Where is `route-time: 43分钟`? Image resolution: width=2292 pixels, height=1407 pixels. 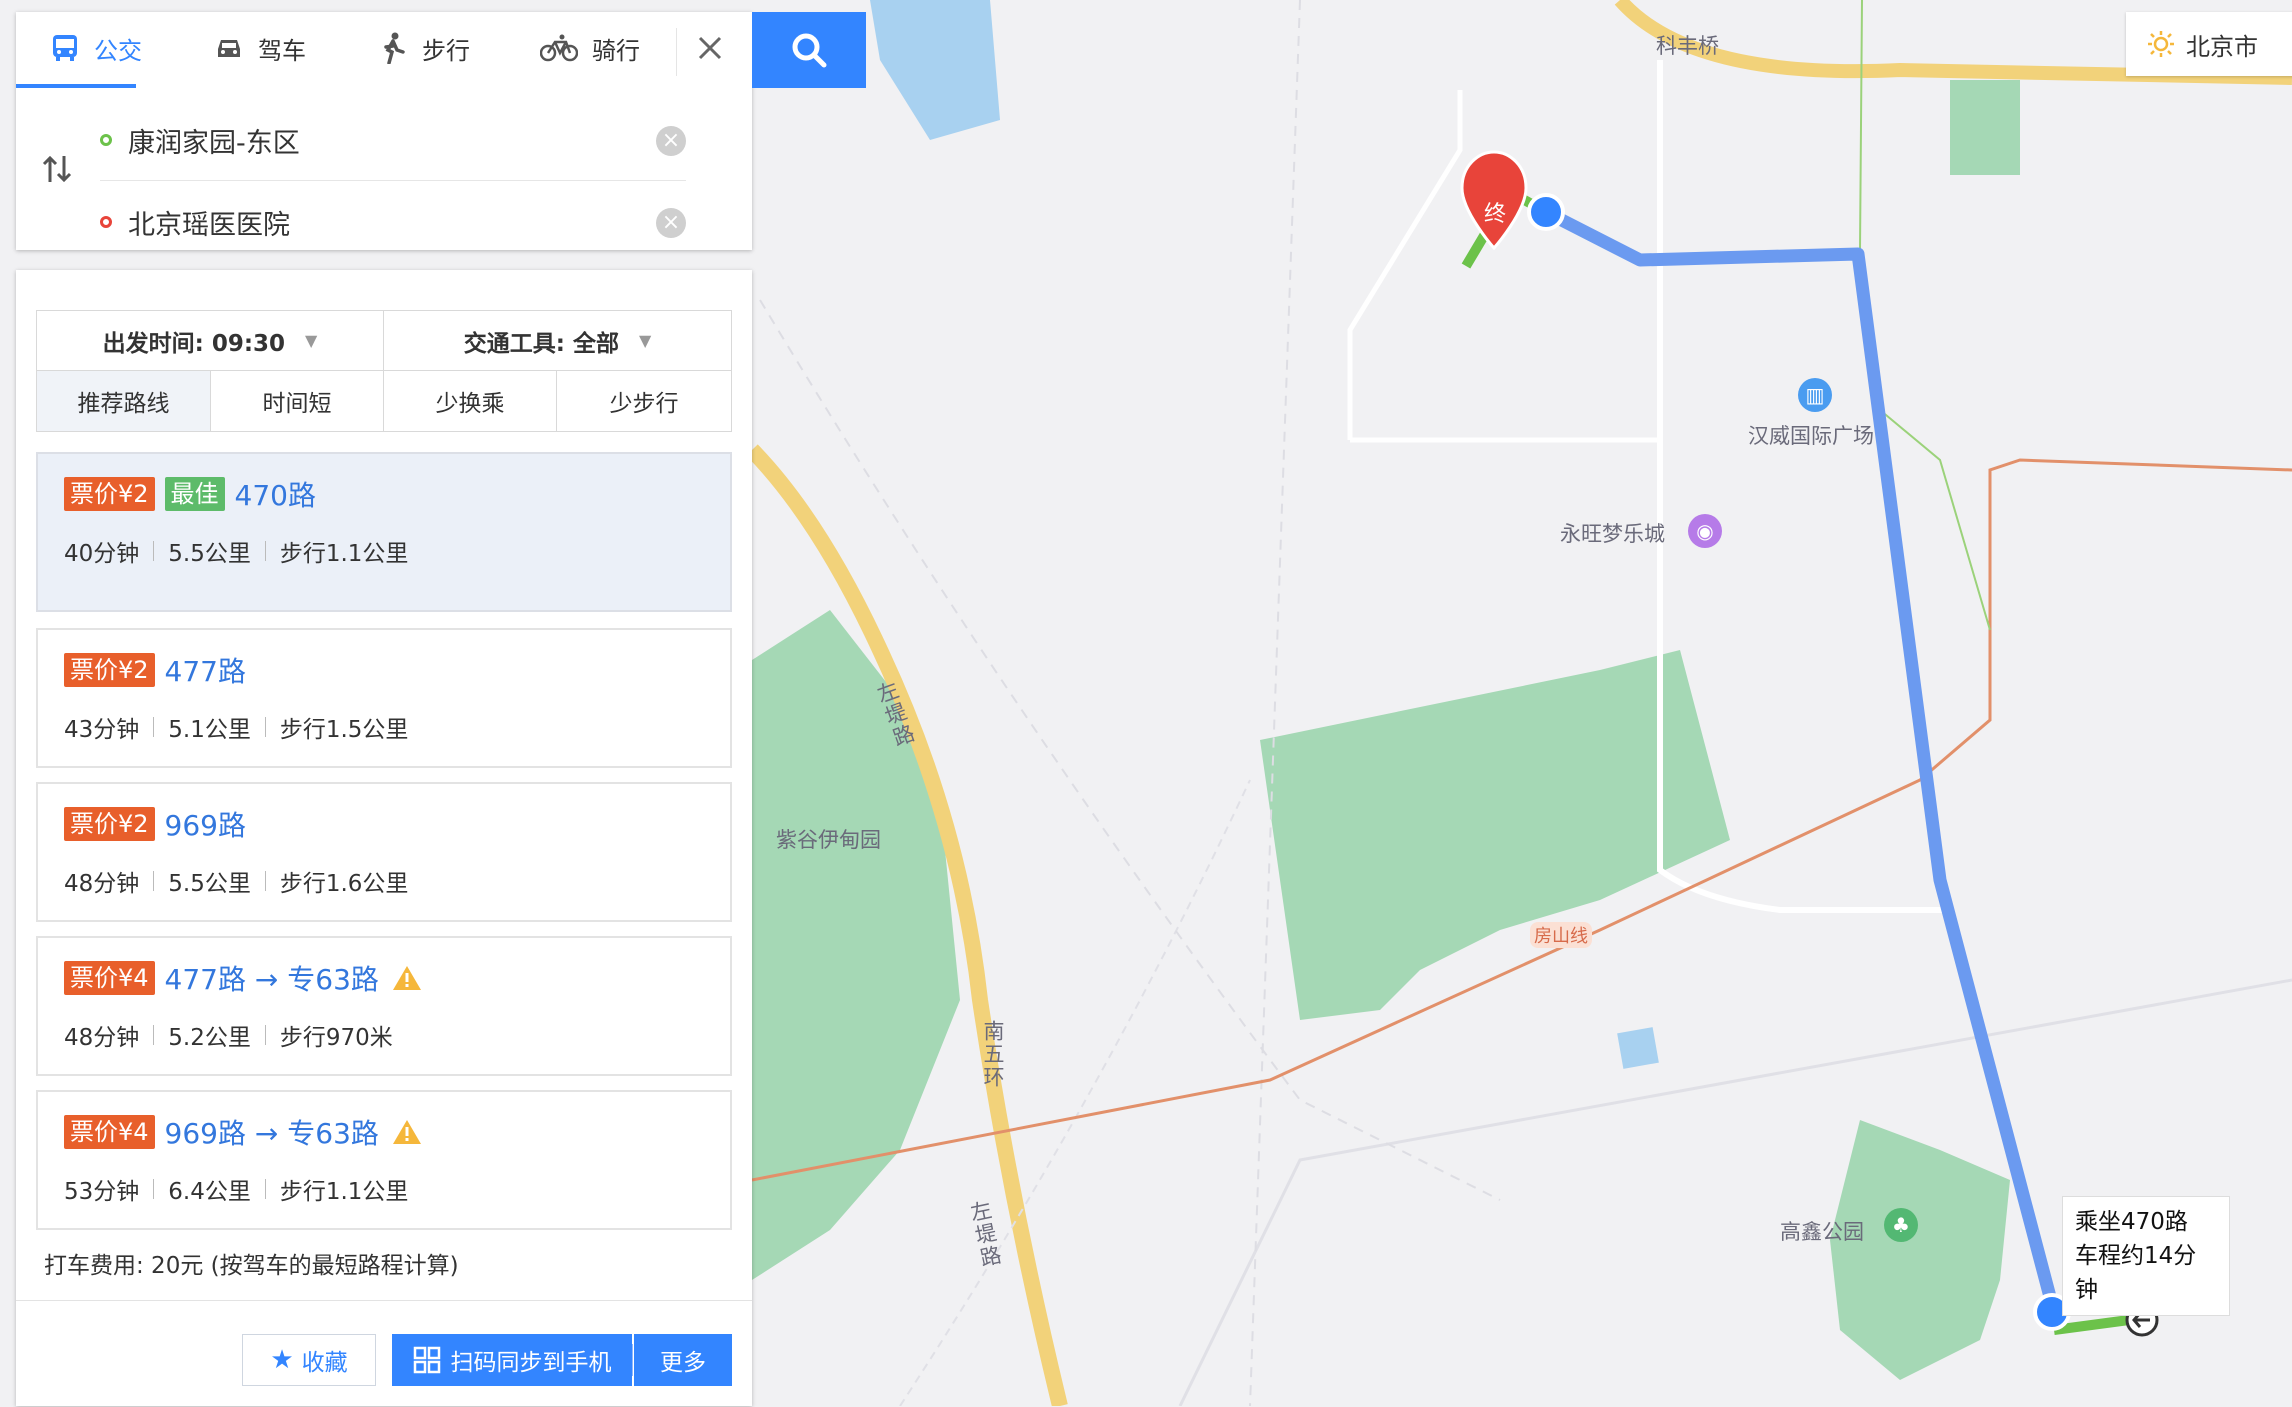 route-time: 43分钟 is located at coordinates (102, 730).